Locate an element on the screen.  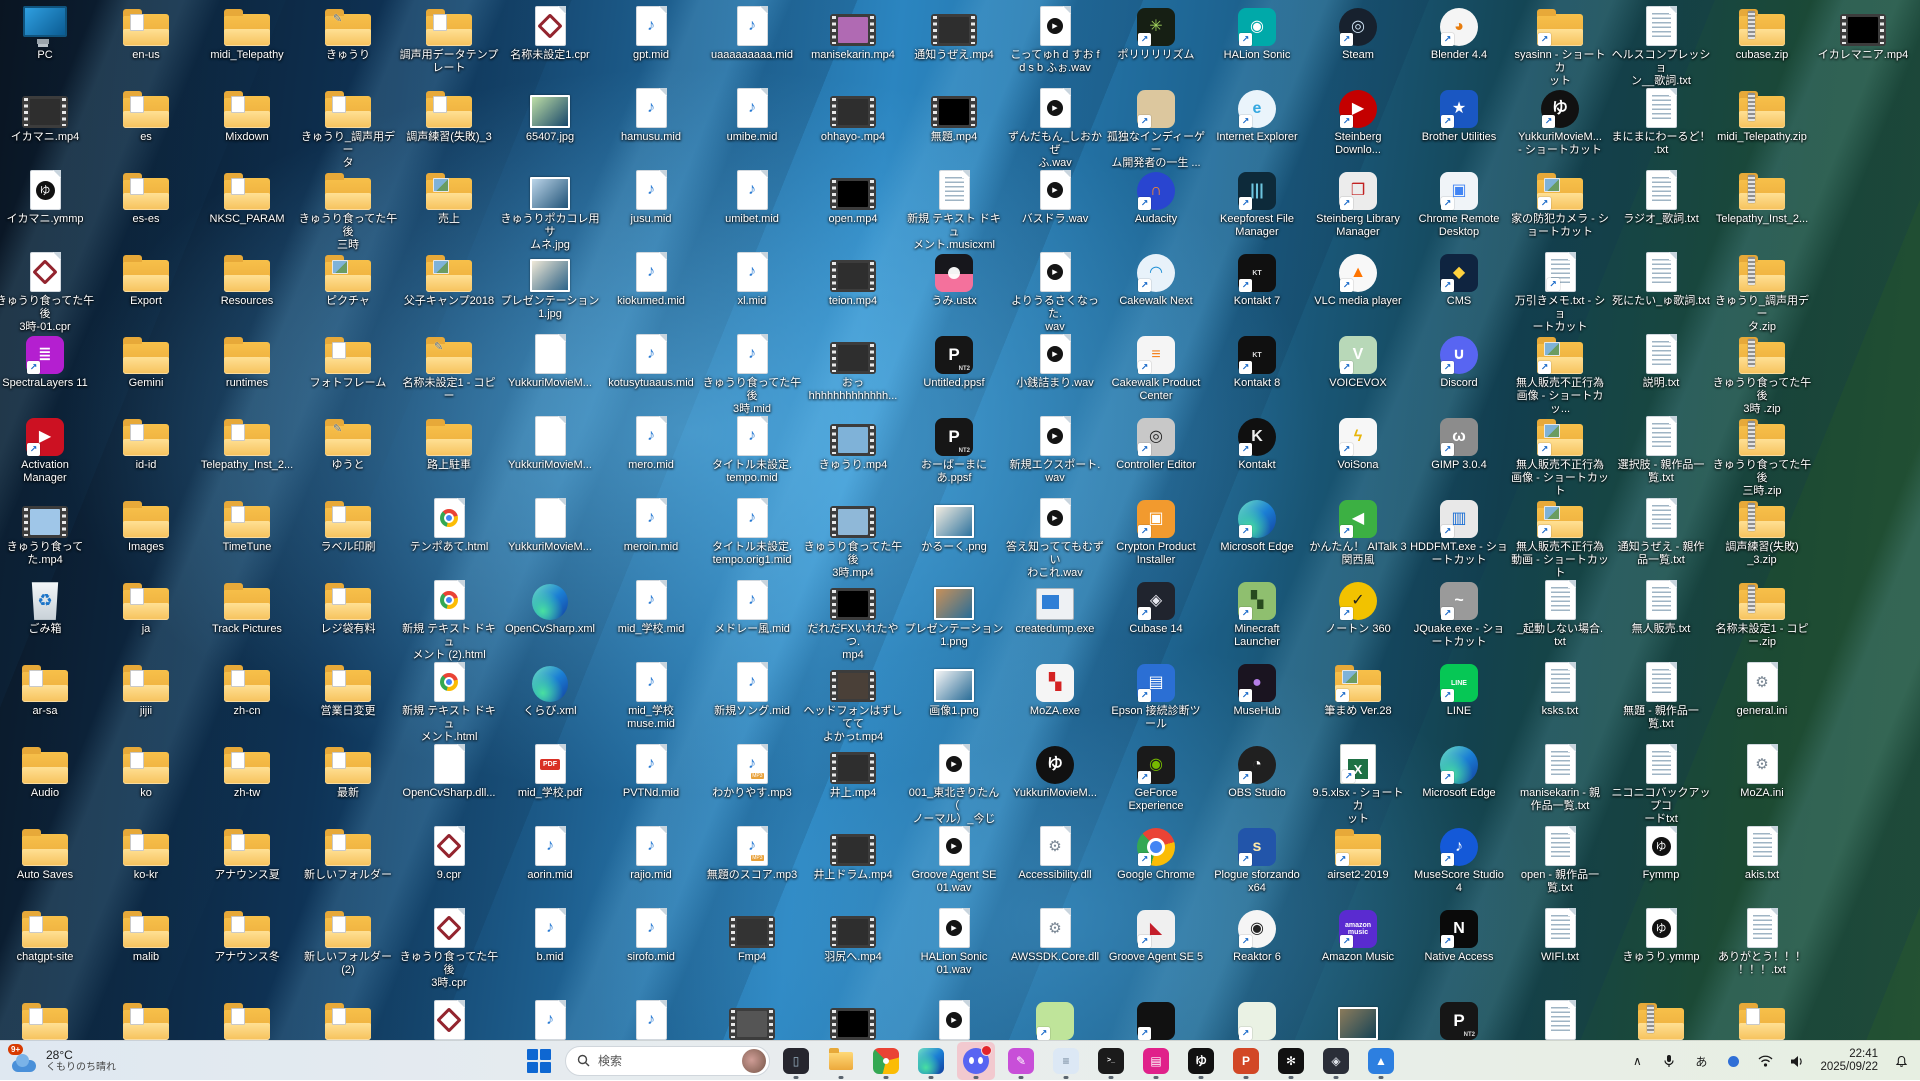
desktop-icon: ▶こってゅh d すお f d s b ふぉ.wav is located at coordinates (1055, 39).